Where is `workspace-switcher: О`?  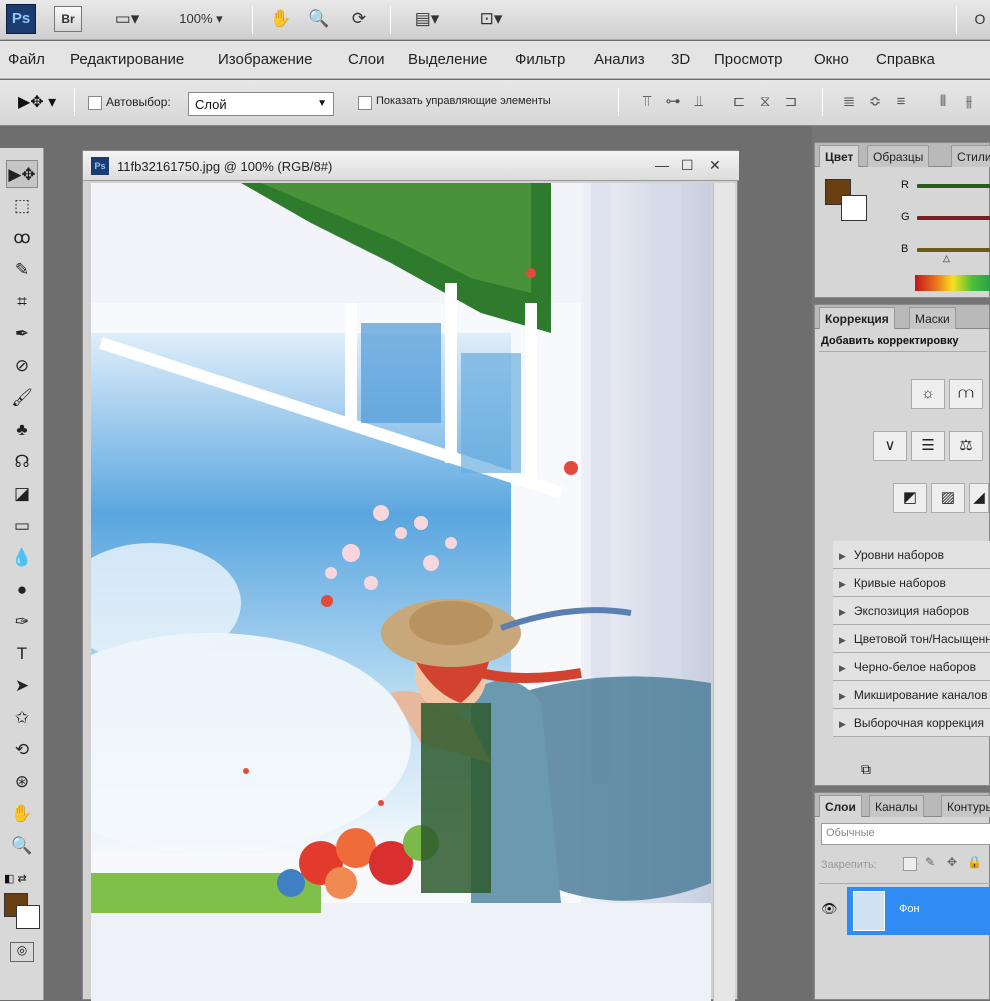
workspace-switcher: О is located at coordinates (980, 19).